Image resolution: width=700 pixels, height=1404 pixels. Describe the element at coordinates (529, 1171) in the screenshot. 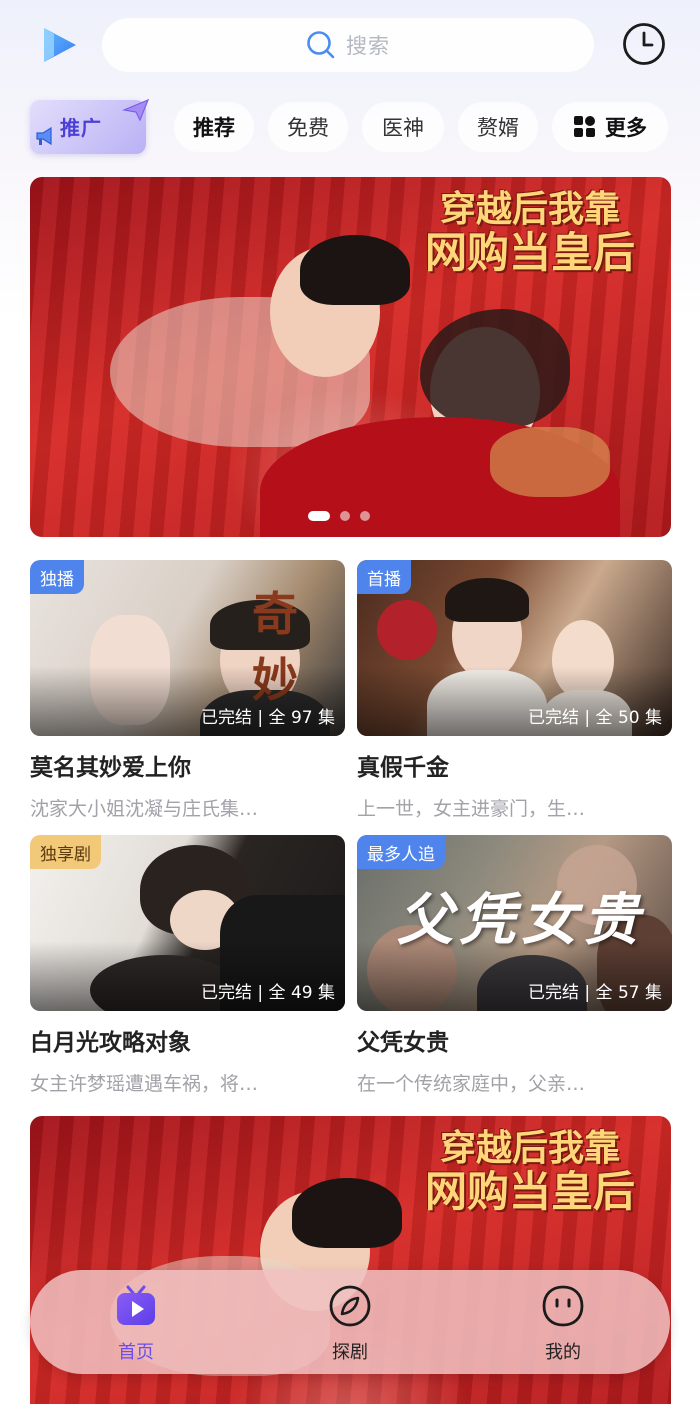

I see `feature-banner-title: 穿越后我靠 网购当皇后` at that location.